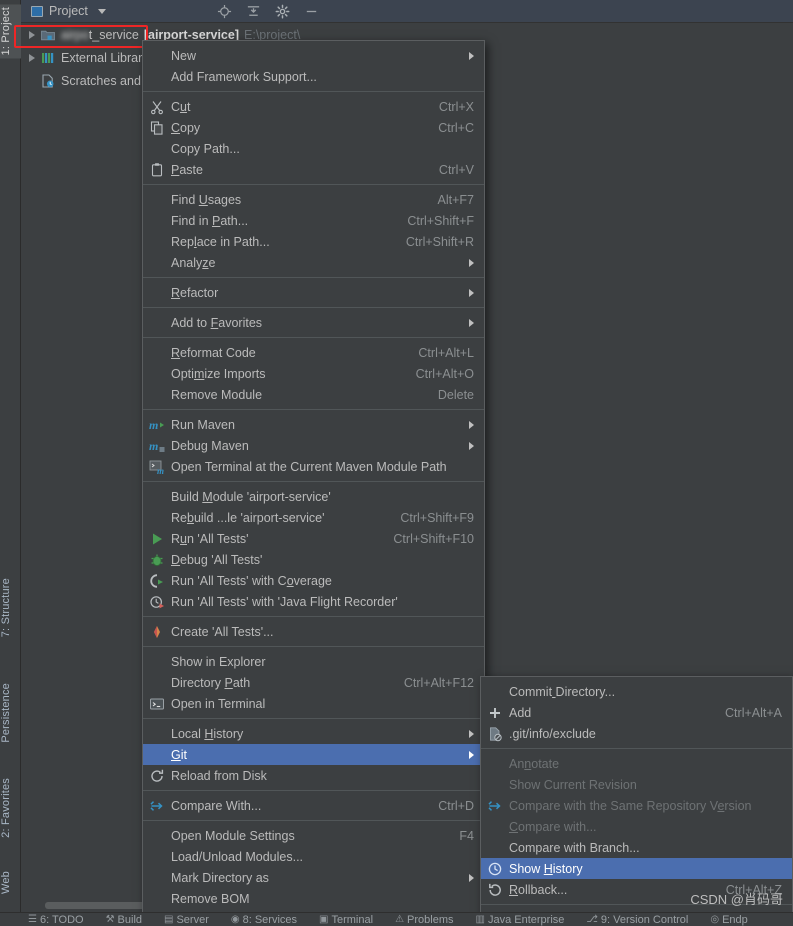  I want to click on rollback-icon, so click(495, 889).